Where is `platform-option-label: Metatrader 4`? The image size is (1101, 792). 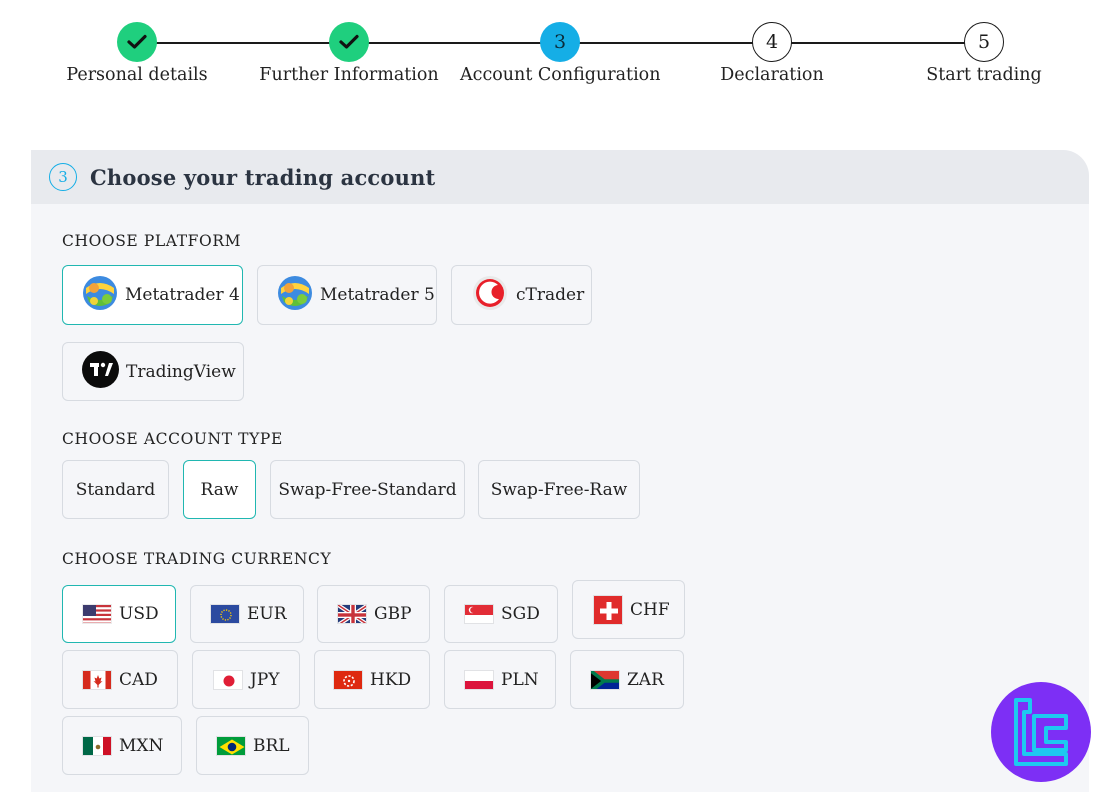
platform-option-label: Metatrader 4 is located at coordinates (182, 295).